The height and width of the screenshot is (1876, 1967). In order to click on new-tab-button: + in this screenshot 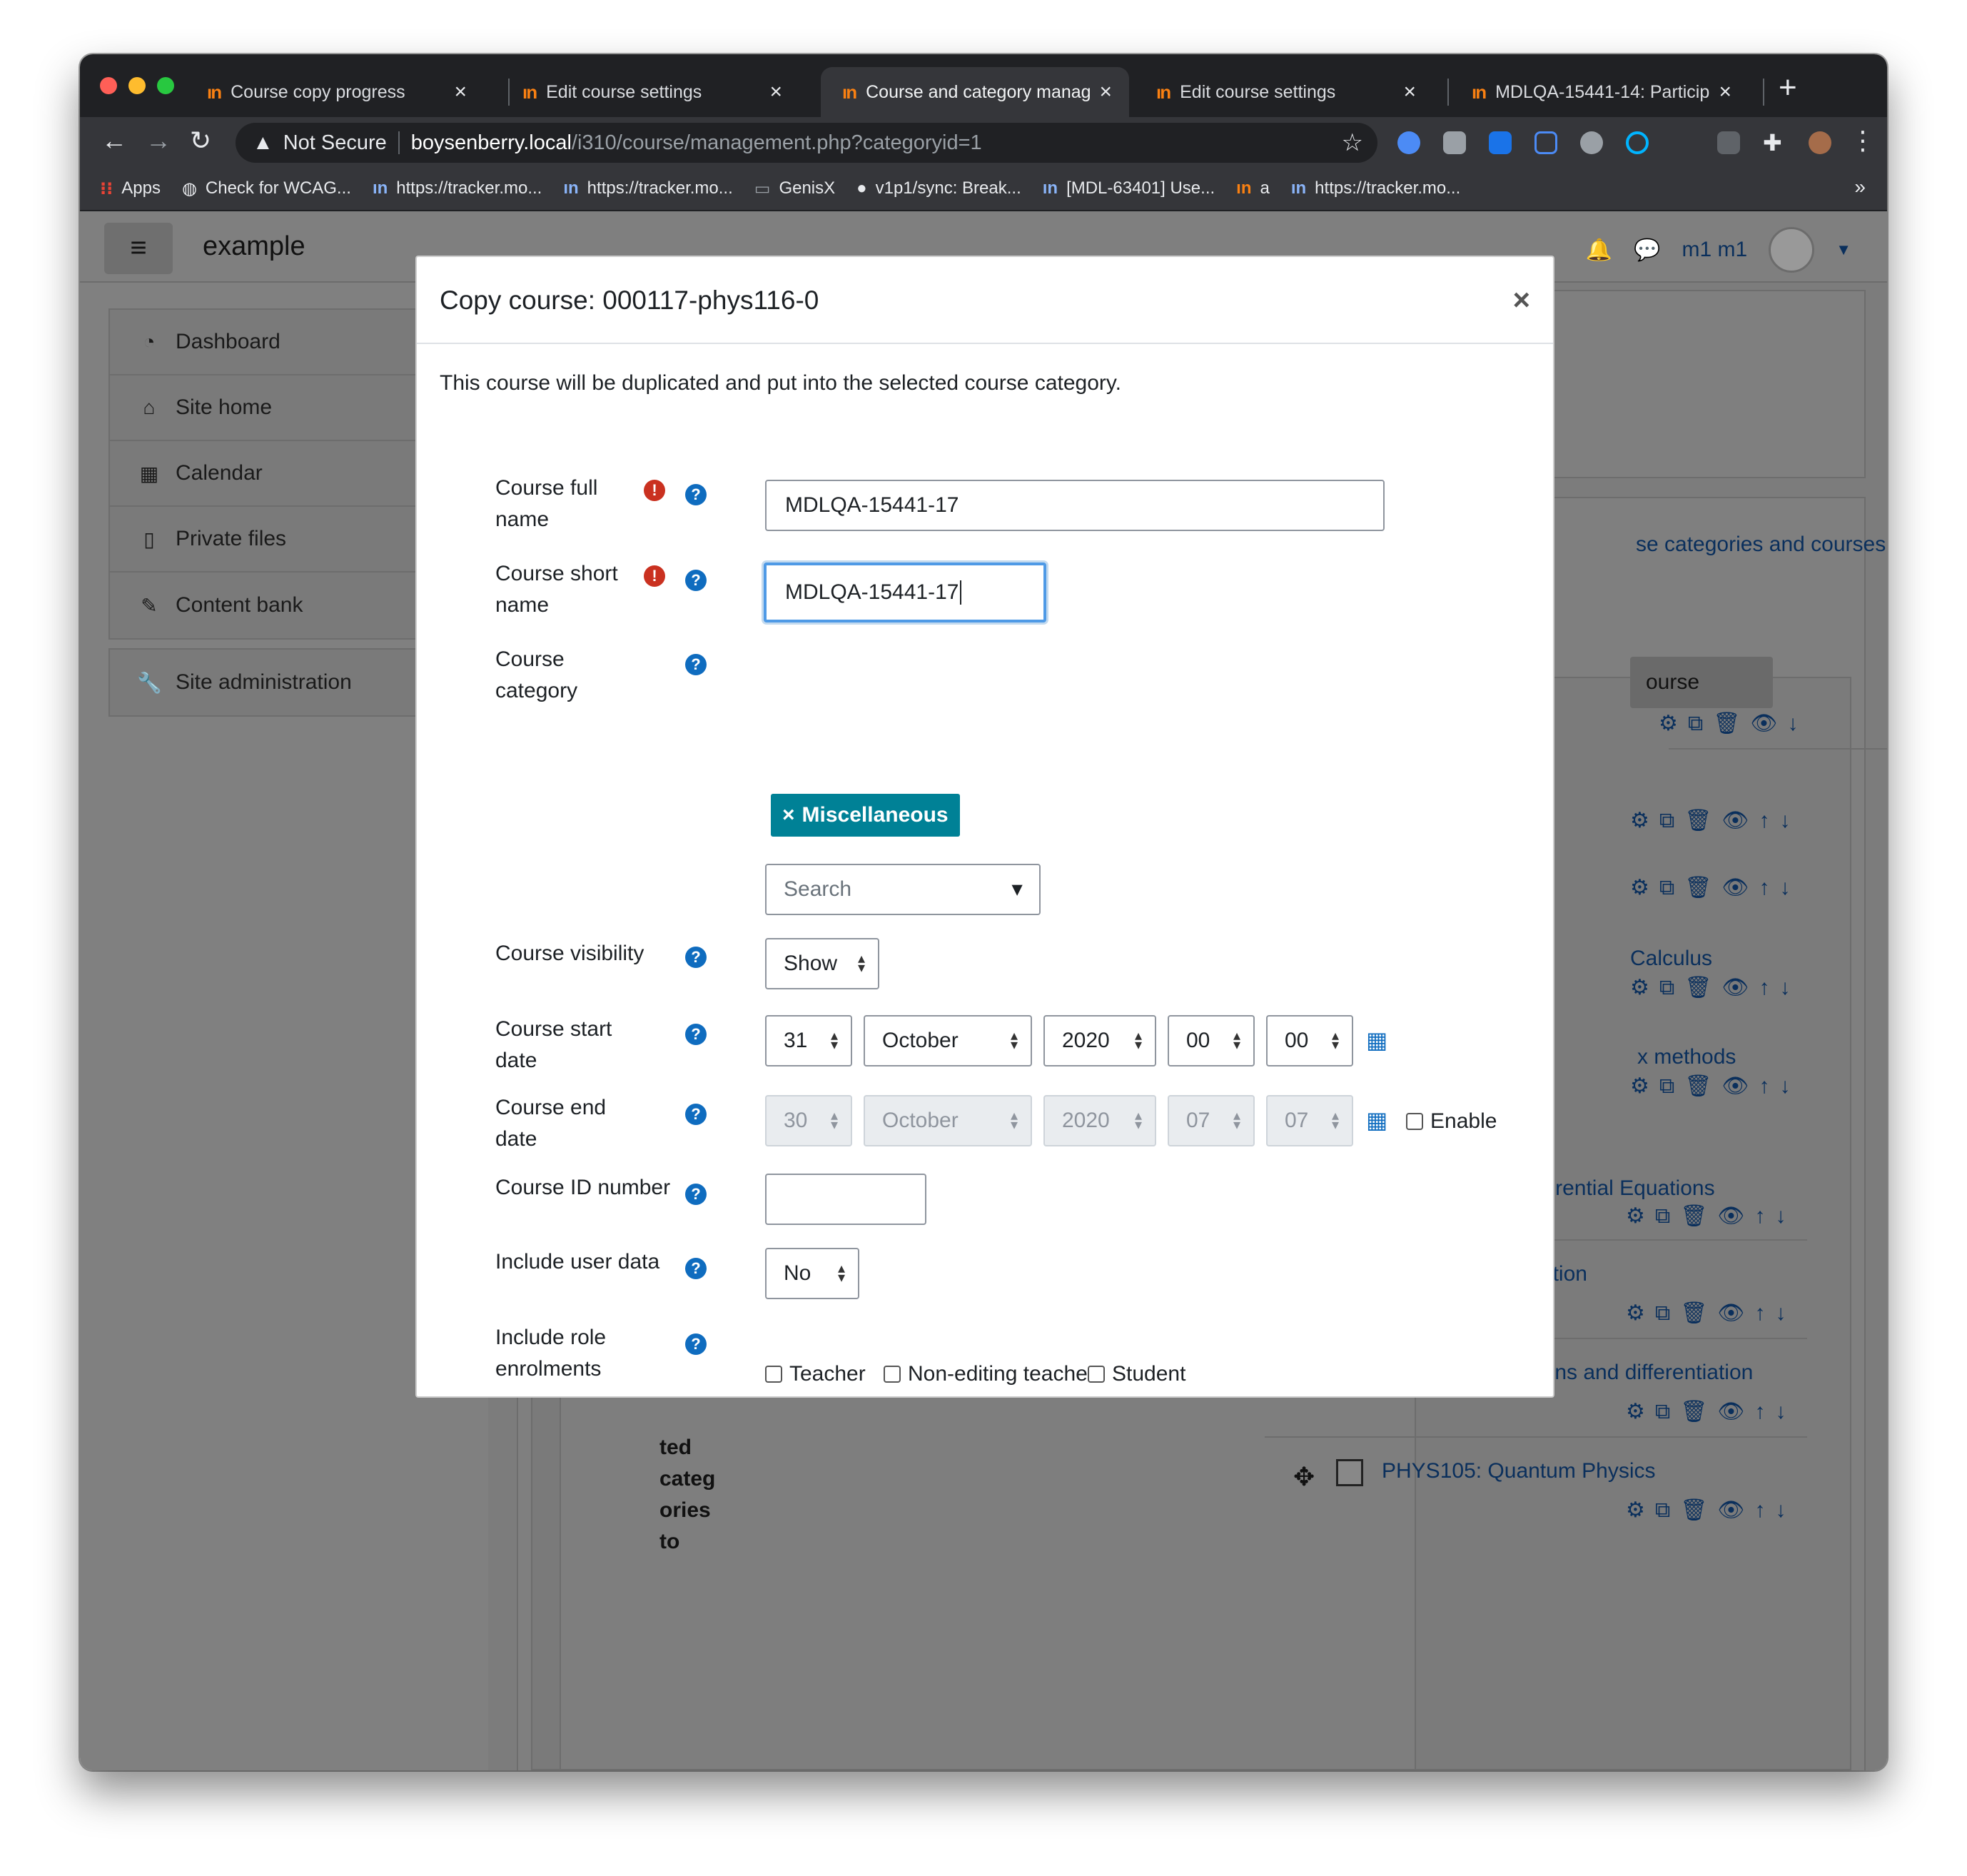, I will do `click(1788, 88)`.